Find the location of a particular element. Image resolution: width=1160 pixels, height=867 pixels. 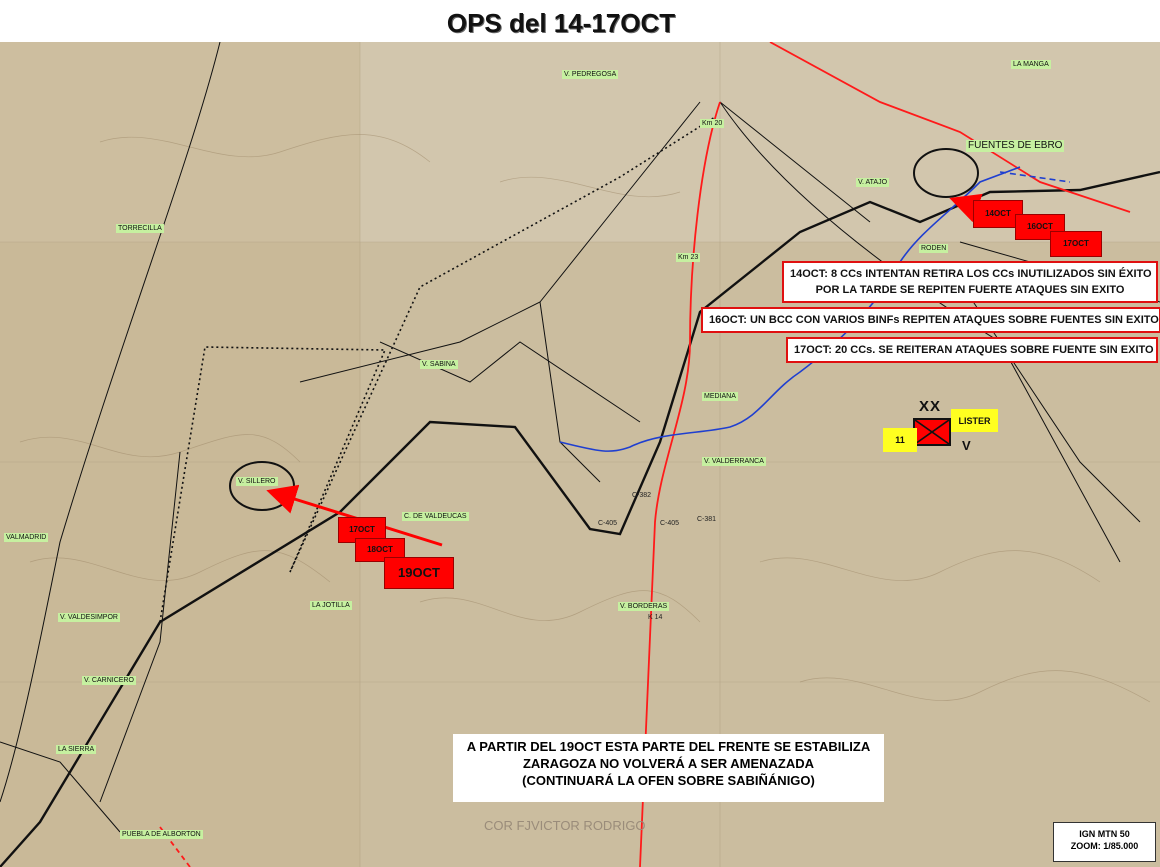

road-label: K 14 is located at coordinates (655, 617).